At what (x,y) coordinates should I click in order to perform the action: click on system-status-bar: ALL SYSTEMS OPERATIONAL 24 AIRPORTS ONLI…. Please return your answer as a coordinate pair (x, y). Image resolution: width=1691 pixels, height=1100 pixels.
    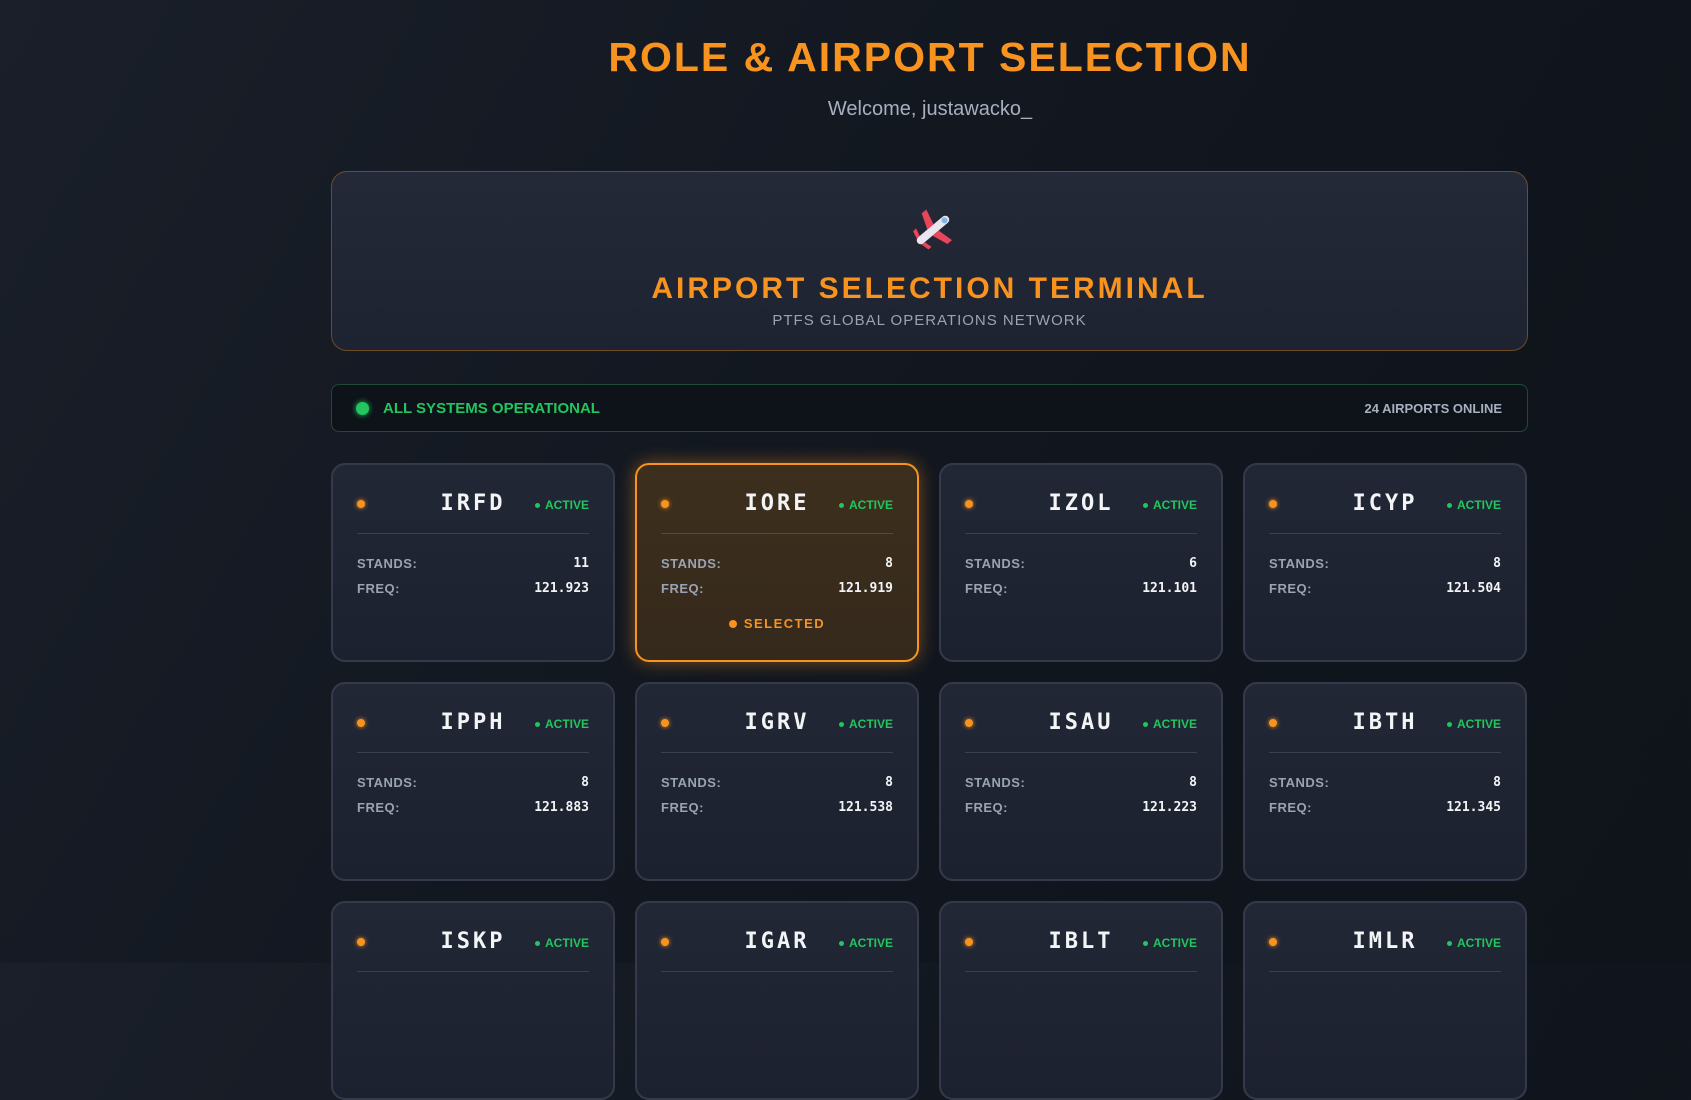
    Looking at the image, I should click on (929, 408).